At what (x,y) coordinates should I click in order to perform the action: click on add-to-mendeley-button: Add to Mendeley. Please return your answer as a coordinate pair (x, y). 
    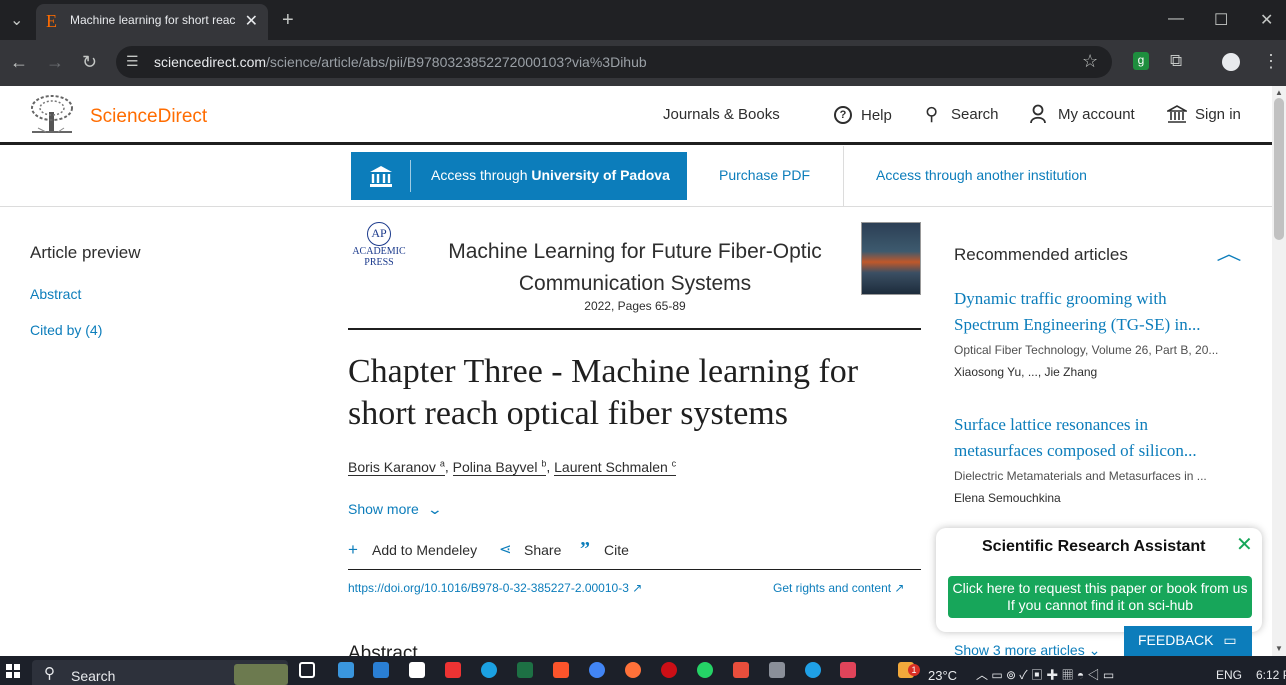
    Looking at the image, I should click on (424, 550).